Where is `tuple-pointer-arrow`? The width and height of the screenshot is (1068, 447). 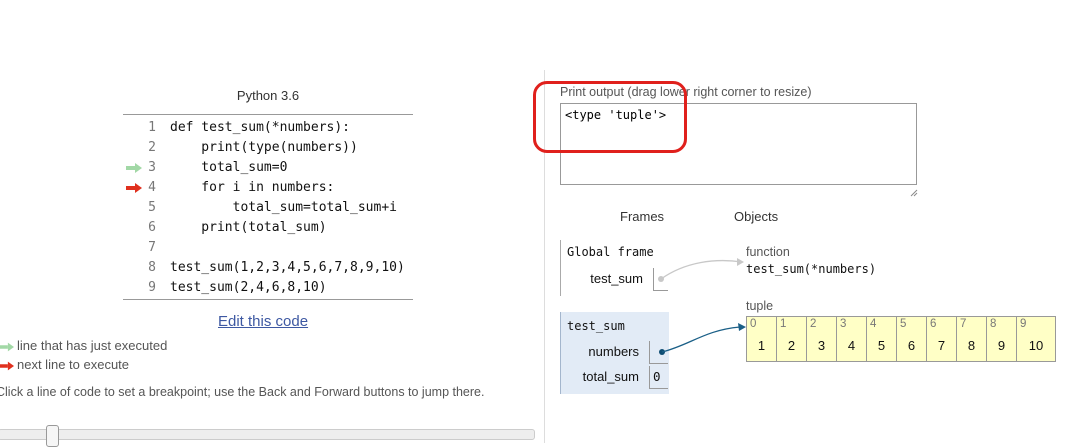
tuple-pointer-arrow is located at coordinates (701, 339).